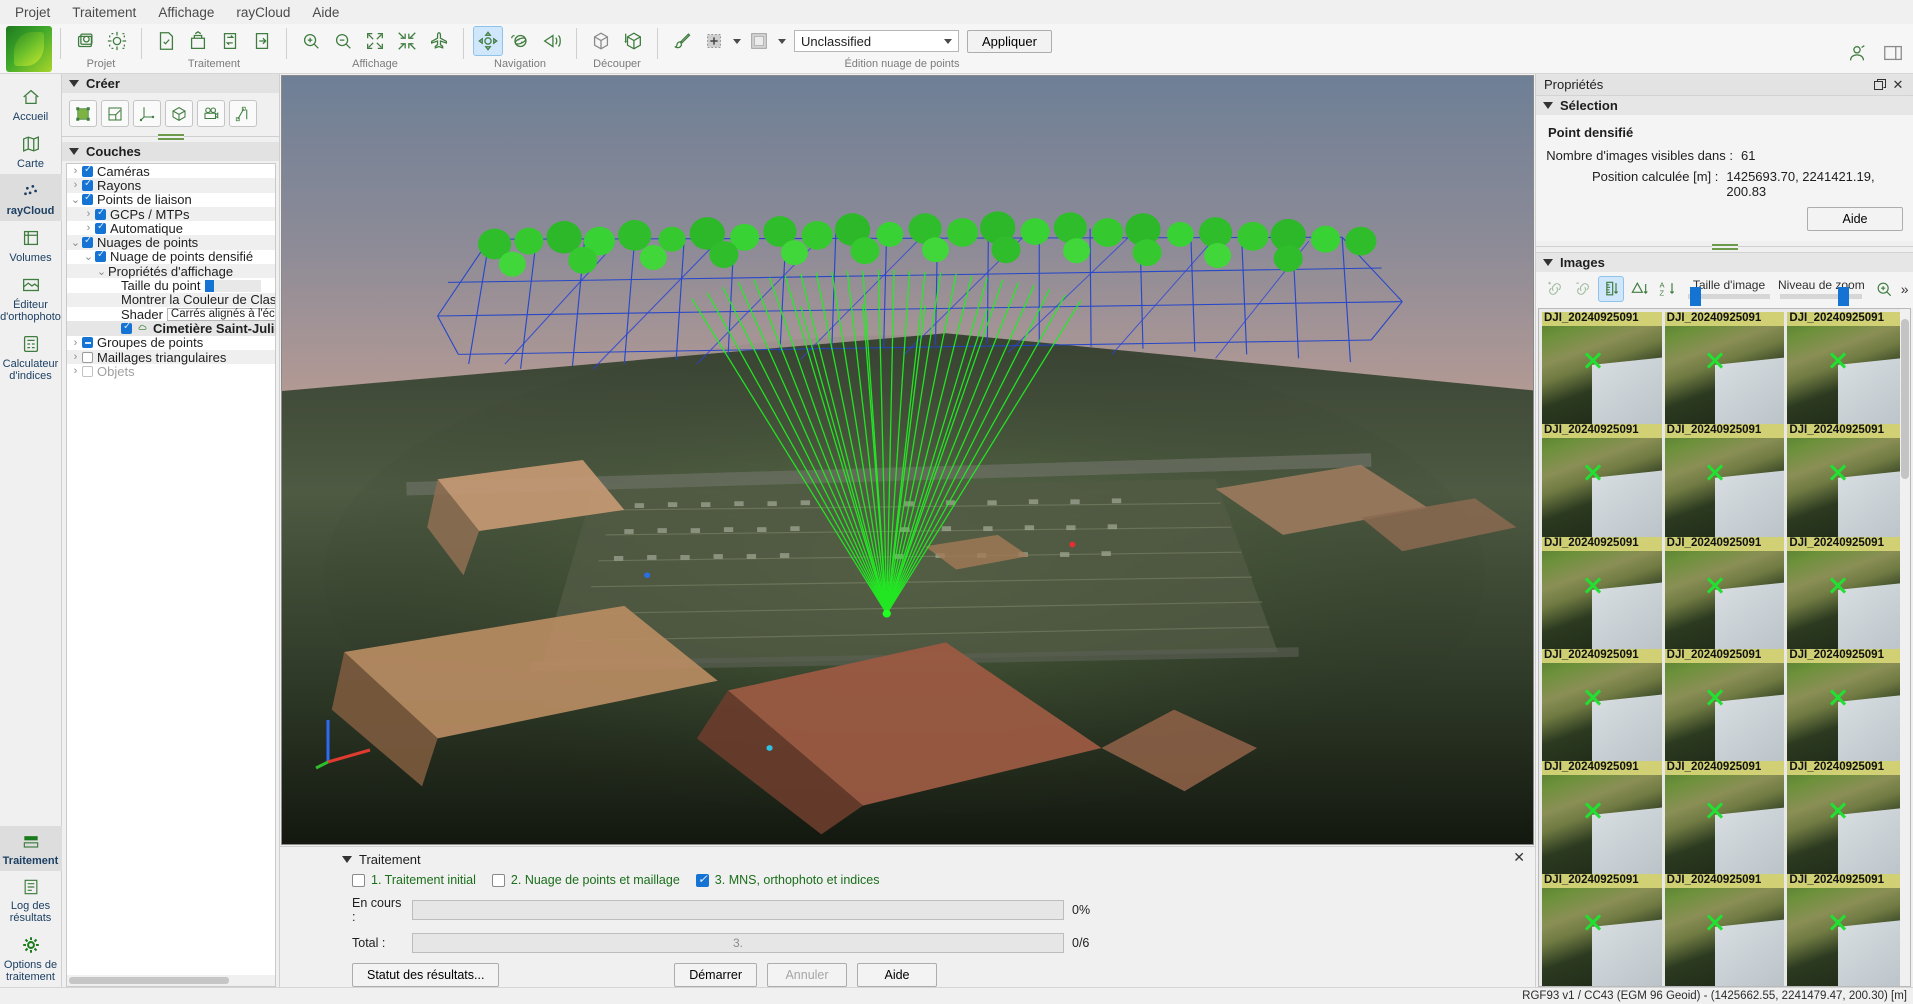 The height and width of the screenshot is (1004, 1913). What do you see at coordinates (876, 41) in the screenshot?
I see `classification-combo: Unclassified` at bounding box center [876, 41].